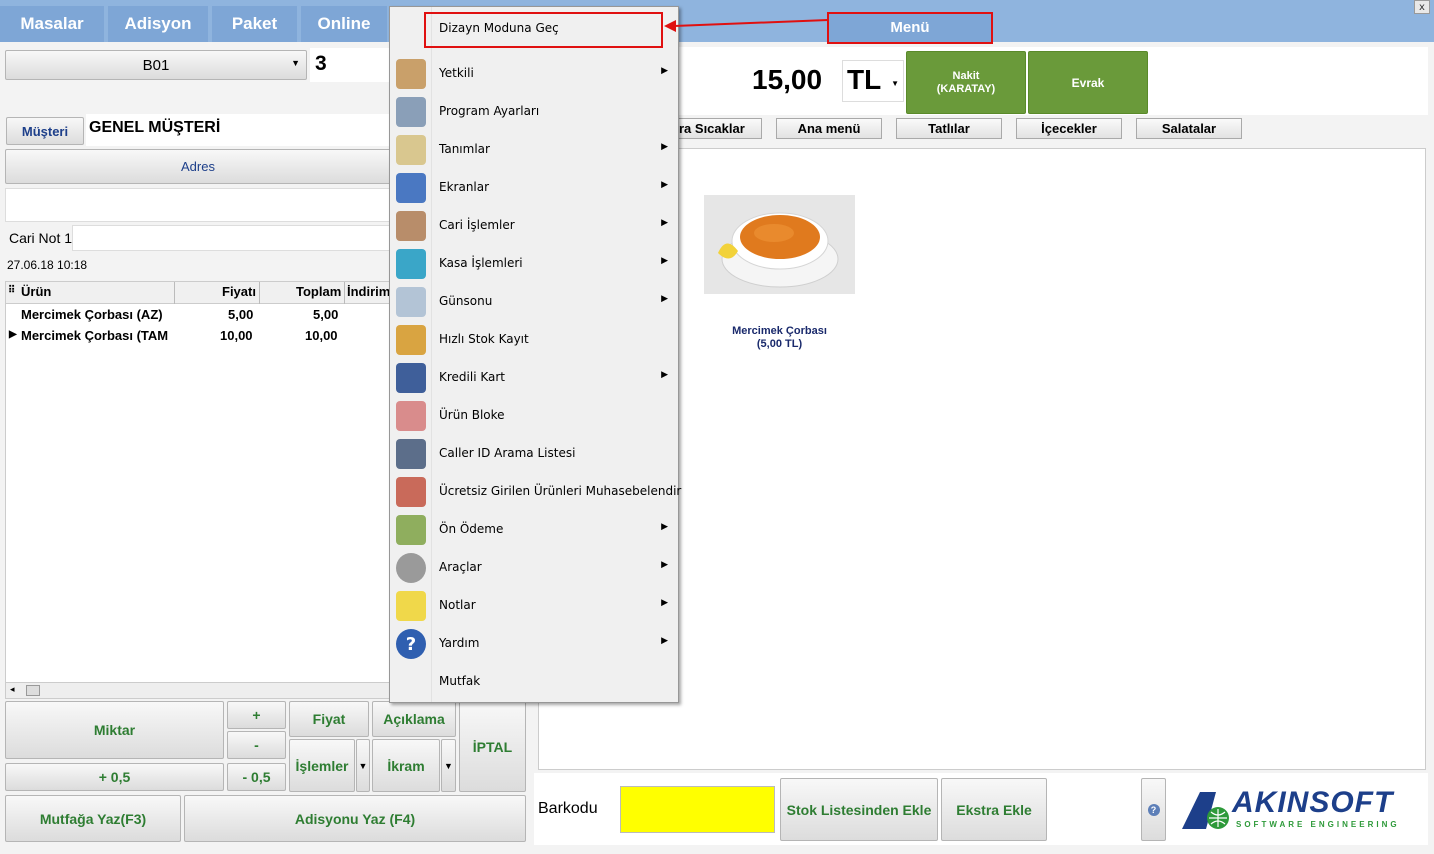  Describe the element at coordinates (481, 263) in the screenshot. I see `menu-item-label: Kasa İşlemleri` at that location.